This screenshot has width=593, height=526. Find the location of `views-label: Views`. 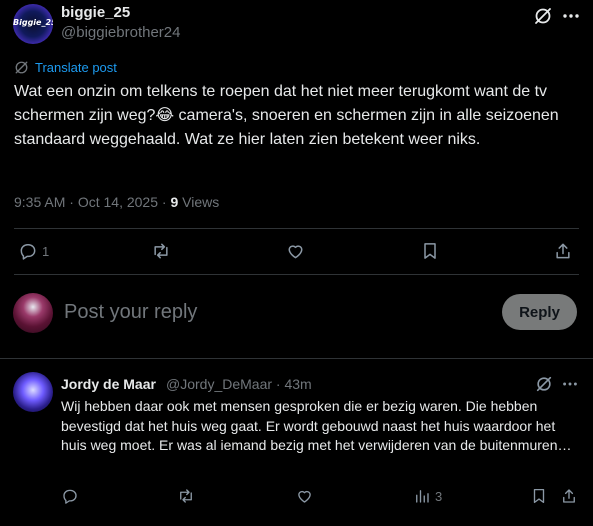

views-label: Views is located at coordinates (201, 202).